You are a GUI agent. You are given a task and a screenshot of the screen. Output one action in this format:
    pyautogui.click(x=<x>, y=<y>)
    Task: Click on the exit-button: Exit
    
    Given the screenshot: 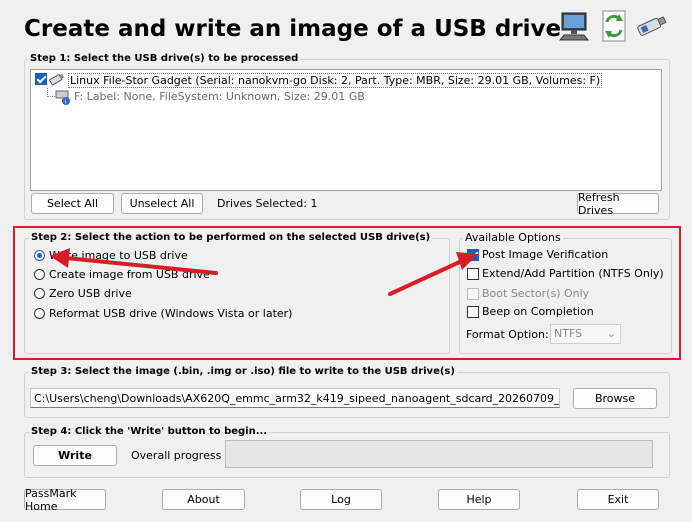 What is the action you would take?
    pyautogui.click(x=618, y=499)
    